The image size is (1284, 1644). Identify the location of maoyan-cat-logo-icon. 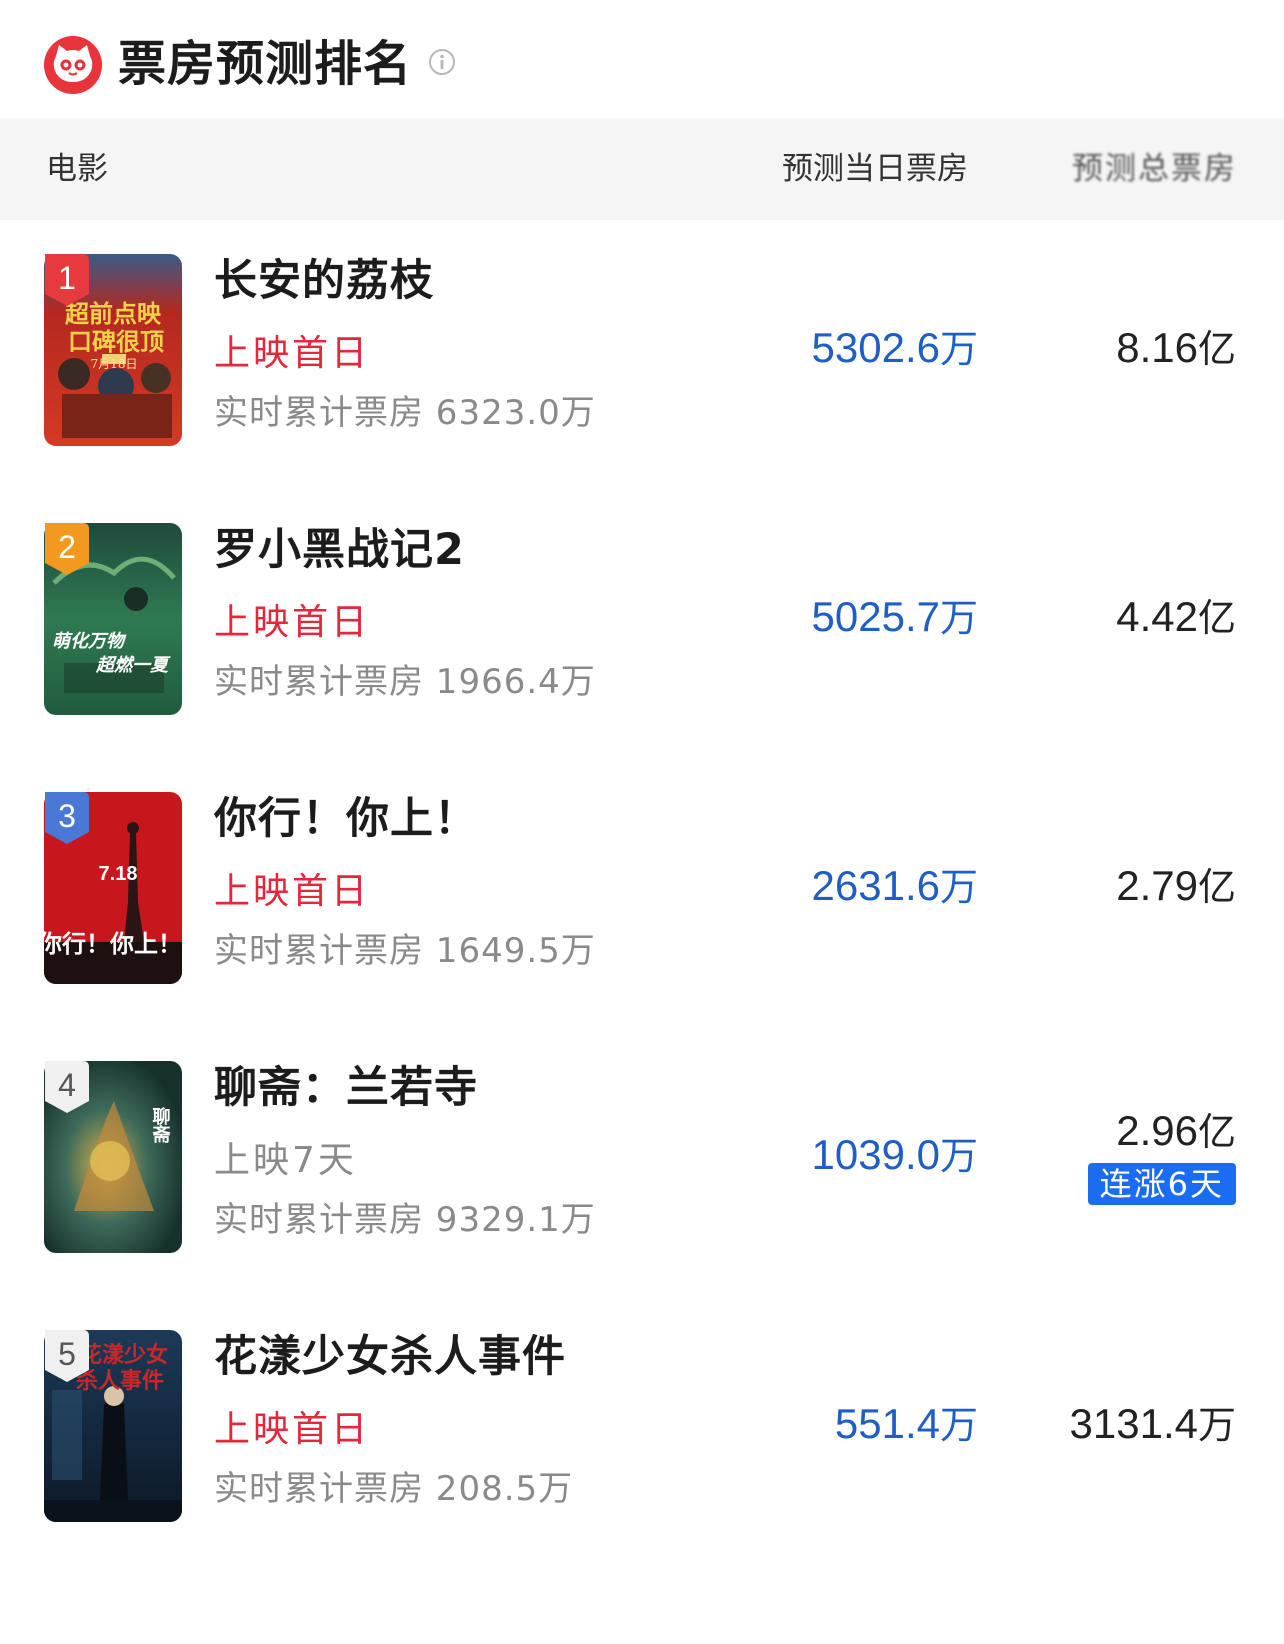
(73, 65).